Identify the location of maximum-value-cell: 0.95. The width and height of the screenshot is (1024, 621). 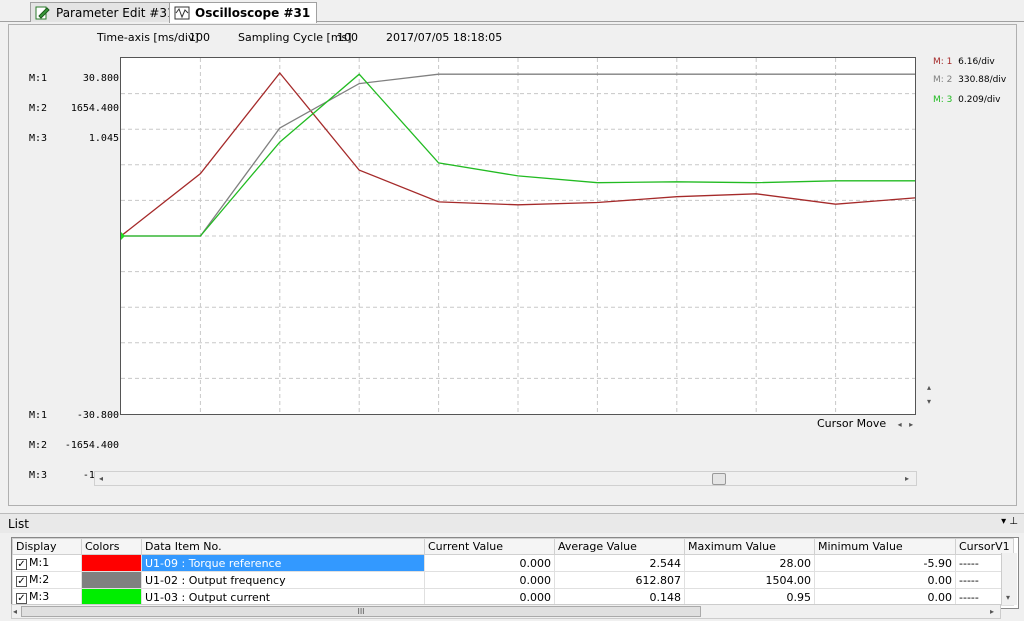
(749, 597).